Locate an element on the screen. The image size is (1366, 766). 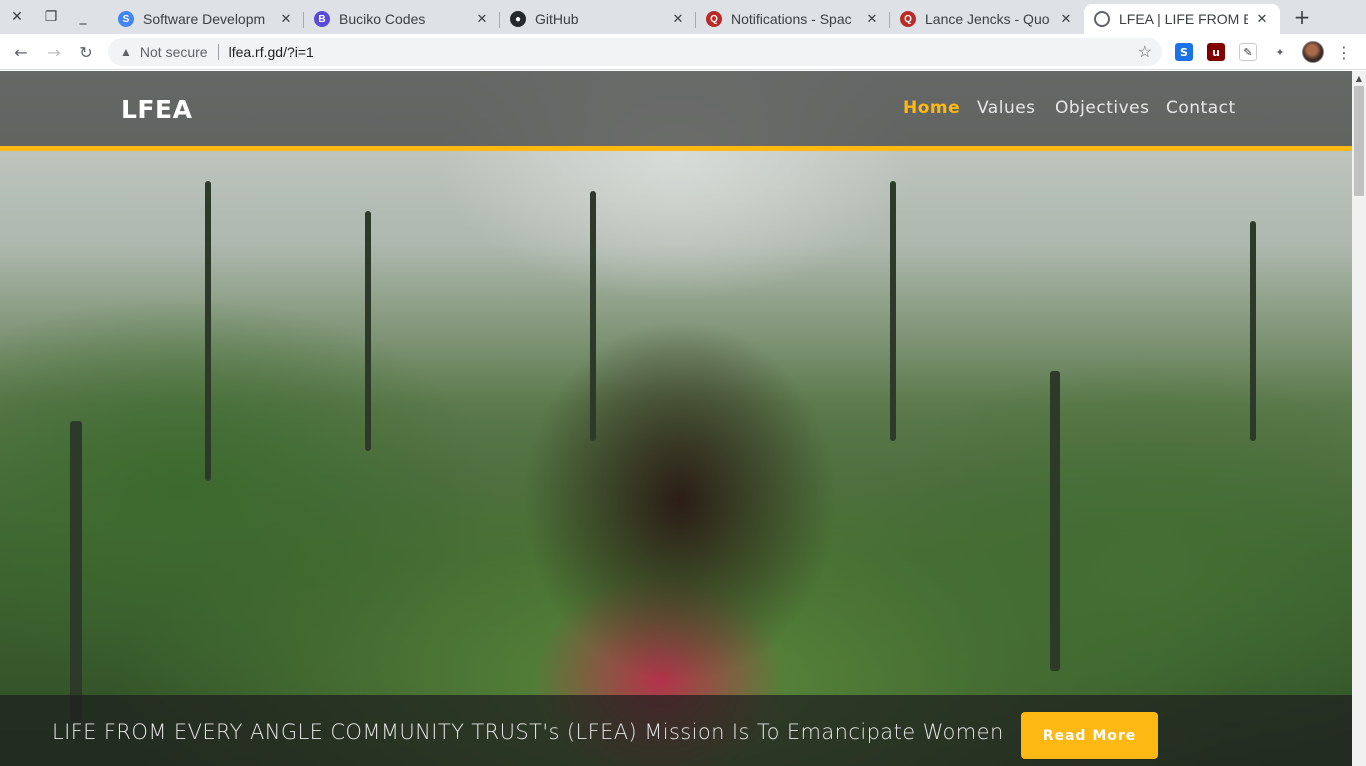
scrollbar-thumb is located at coordinates (1359, 141).